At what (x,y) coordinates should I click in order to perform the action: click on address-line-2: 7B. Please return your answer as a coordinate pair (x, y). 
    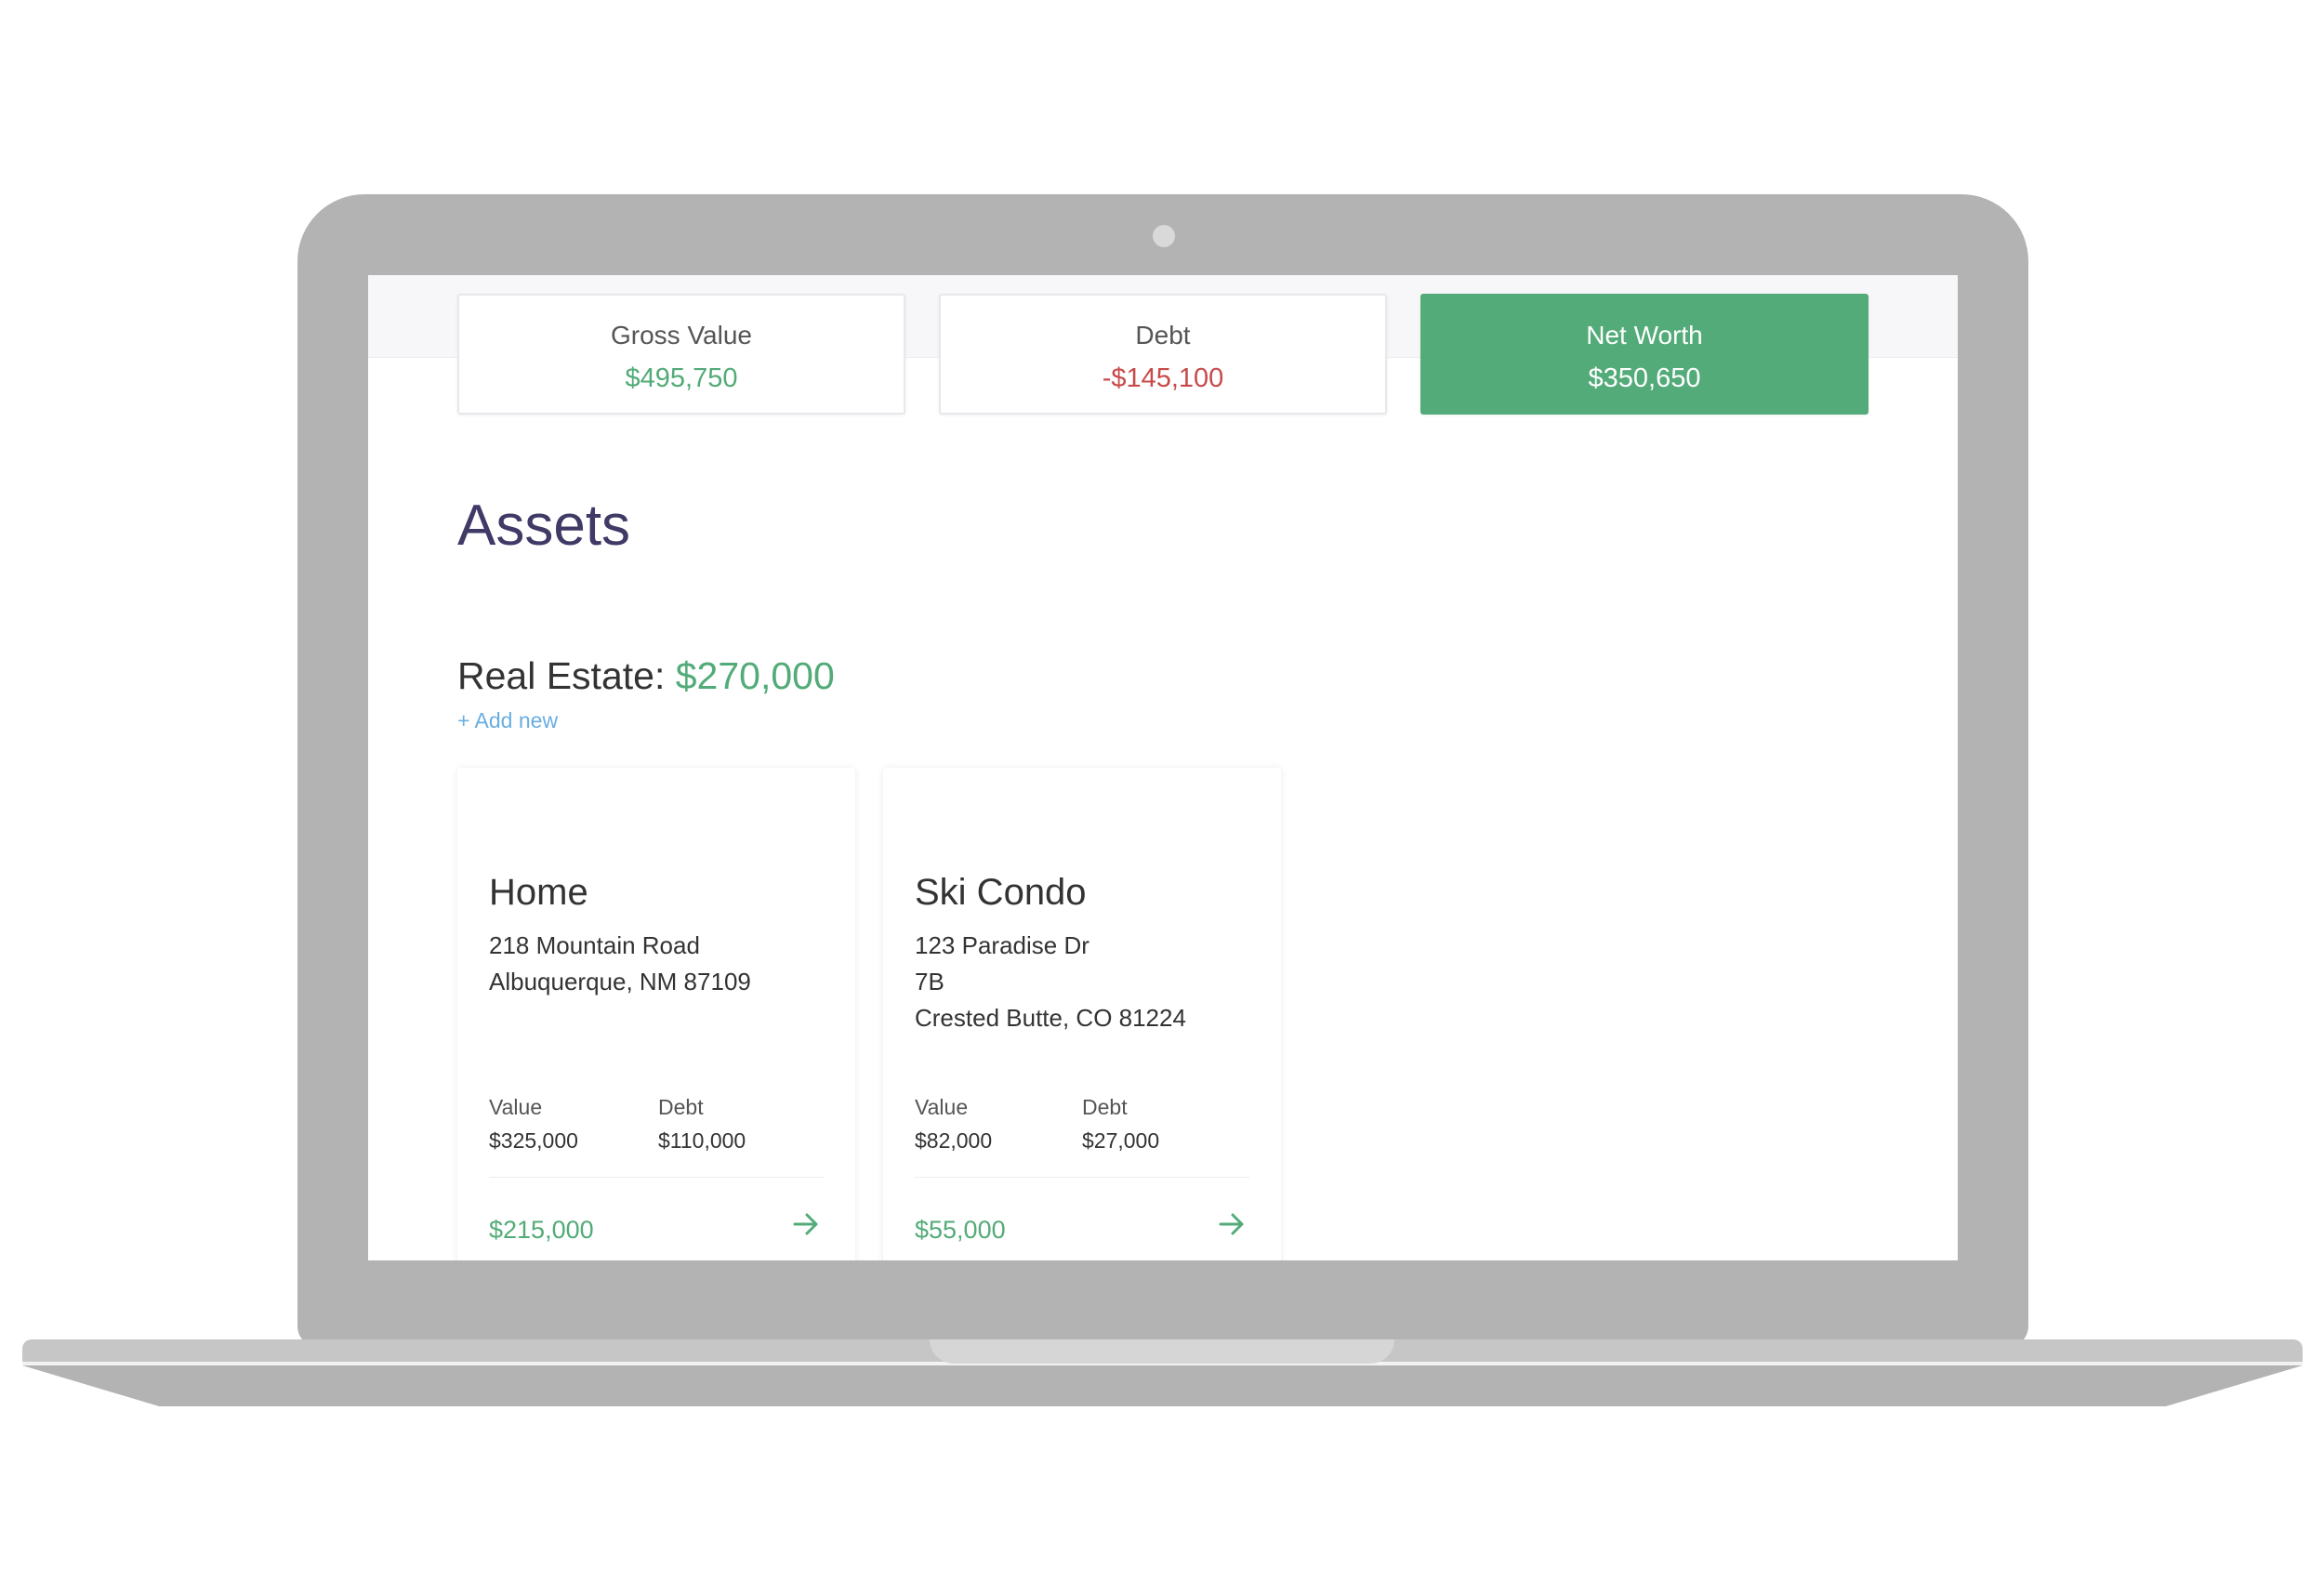
    Looking at the image, I should click on (929, 981).